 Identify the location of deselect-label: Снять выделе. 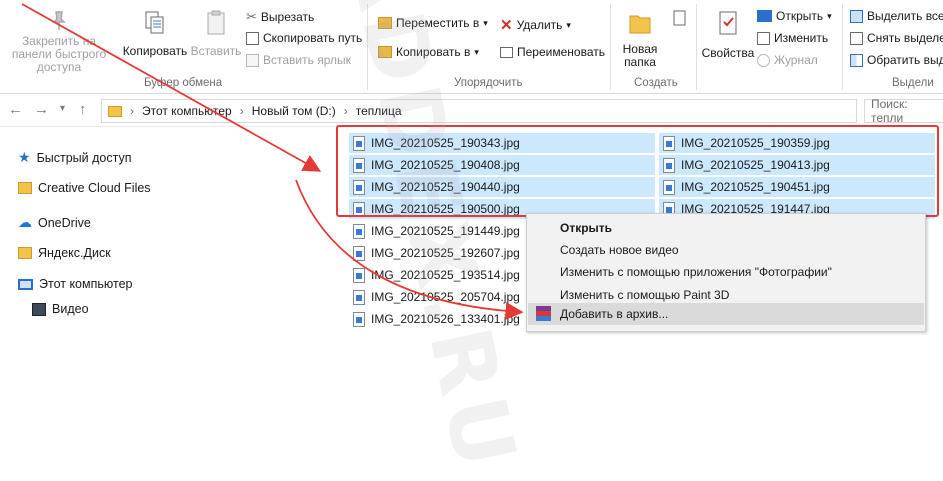
(905, 38).